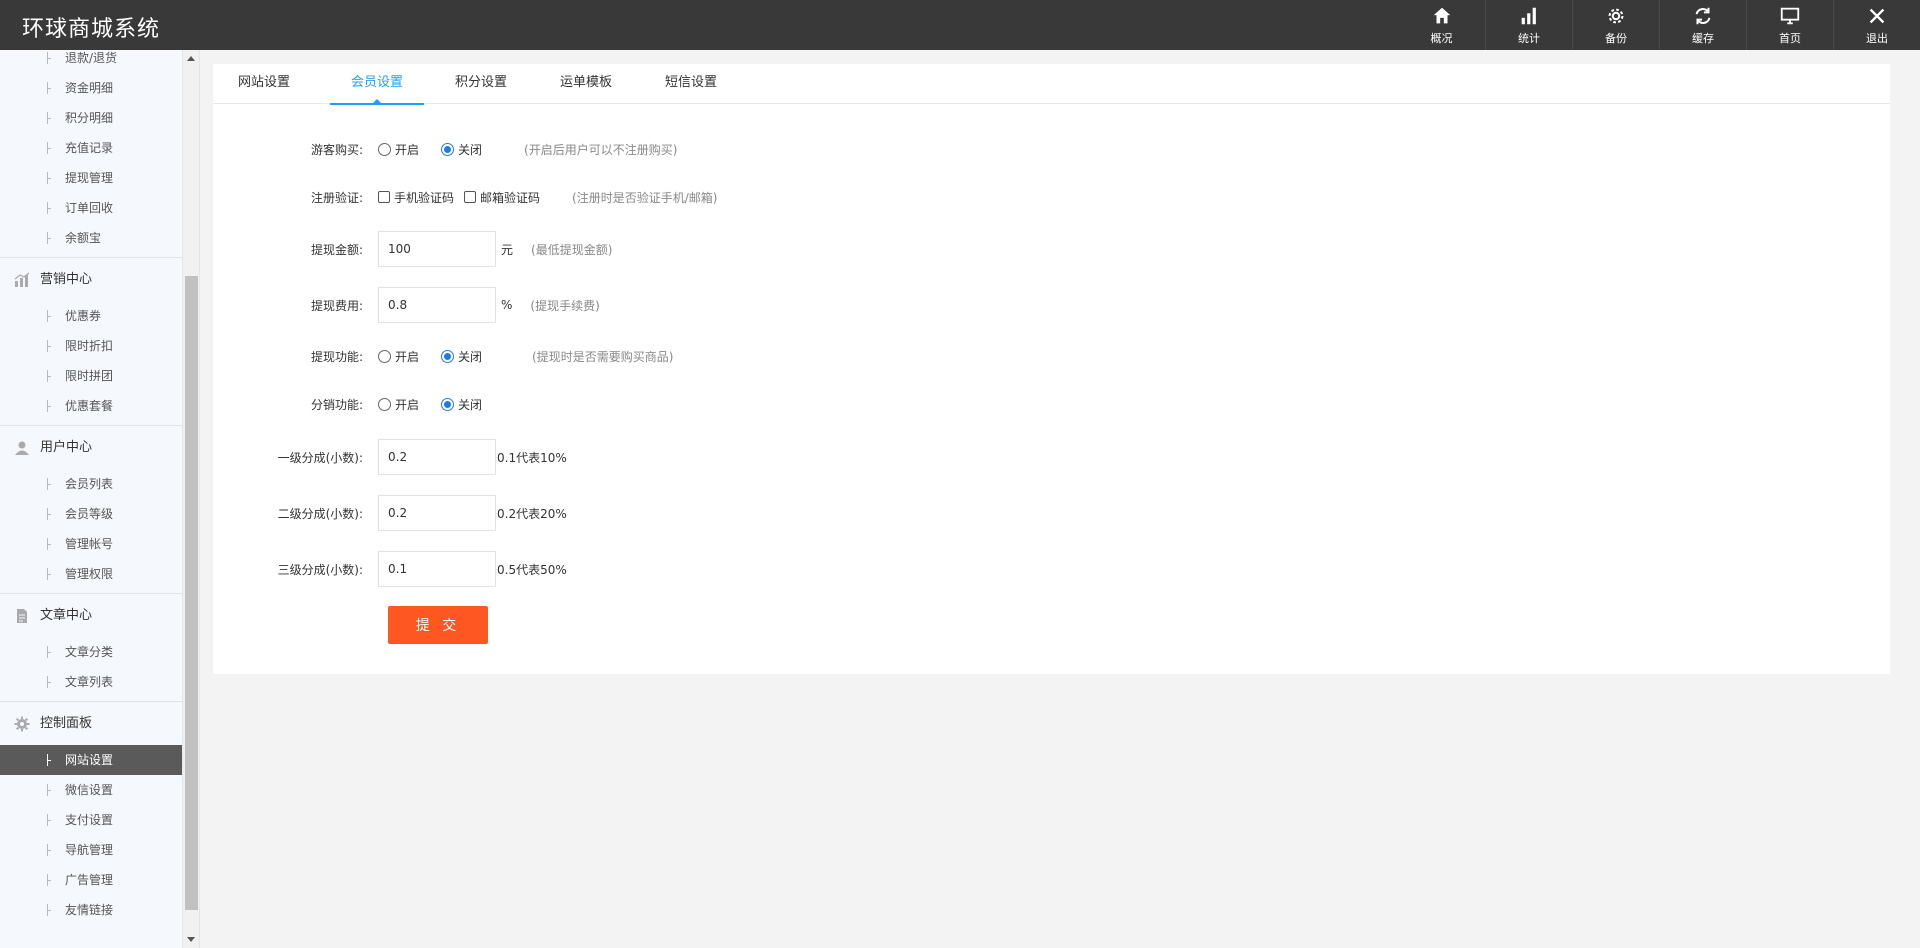  What do you see at coordinates (91, 850) in the screenshot?
I see `sidebar-item-nav-management: 导航管理` at bounding box center [91, 850].